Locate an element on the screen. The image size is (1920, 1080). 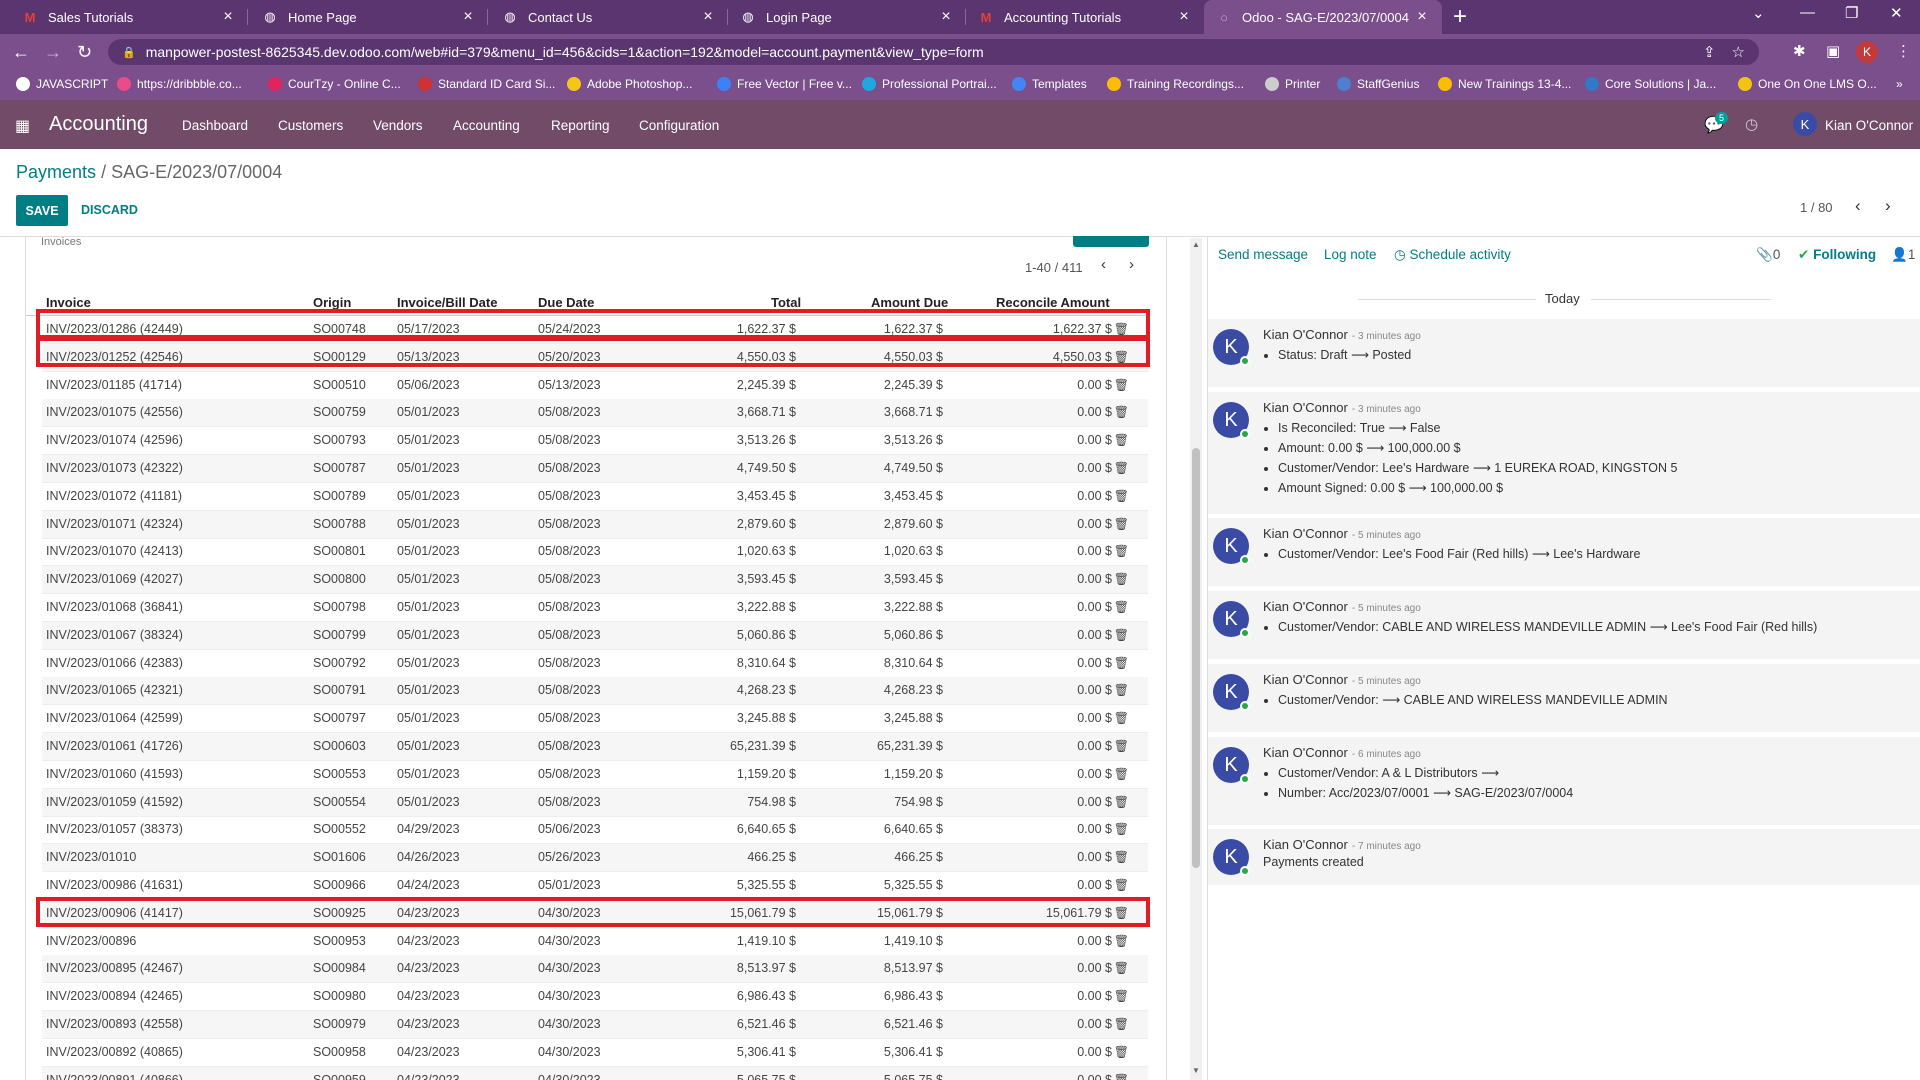
browser-tab: M Sales Tutorials × is located at coordinates (129, 17).